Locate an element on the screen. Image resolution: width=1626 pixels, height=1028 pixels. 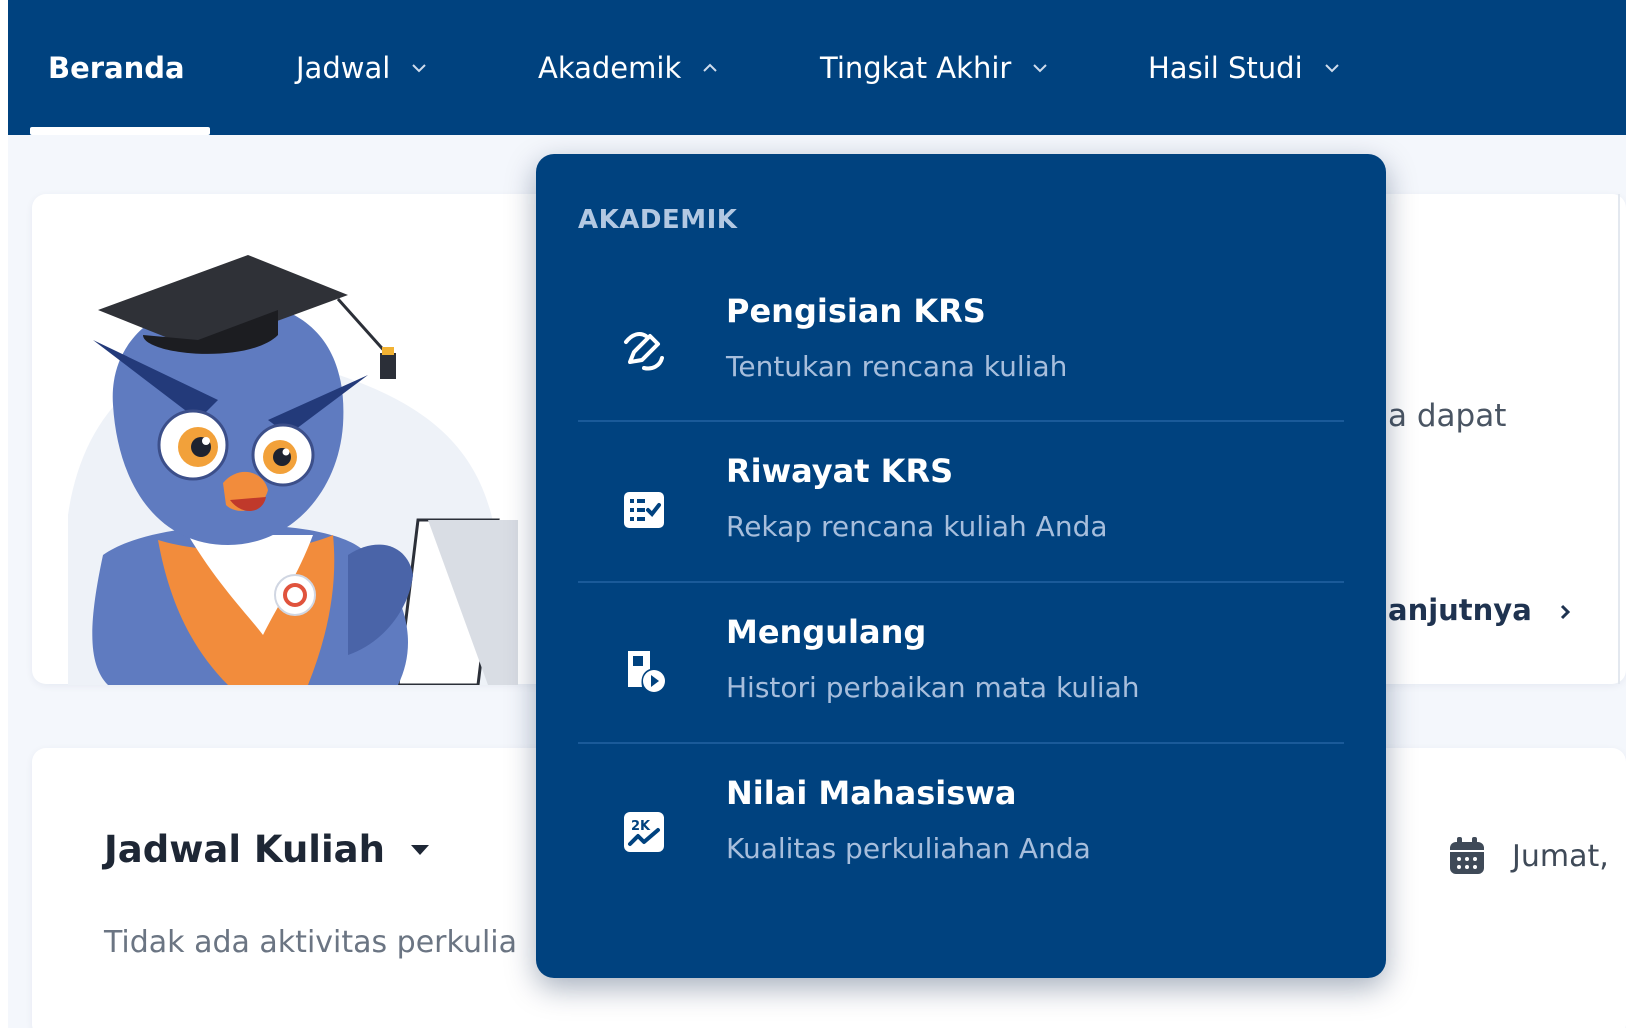
chevron-right-icon is located at coordinates (1565, 612).